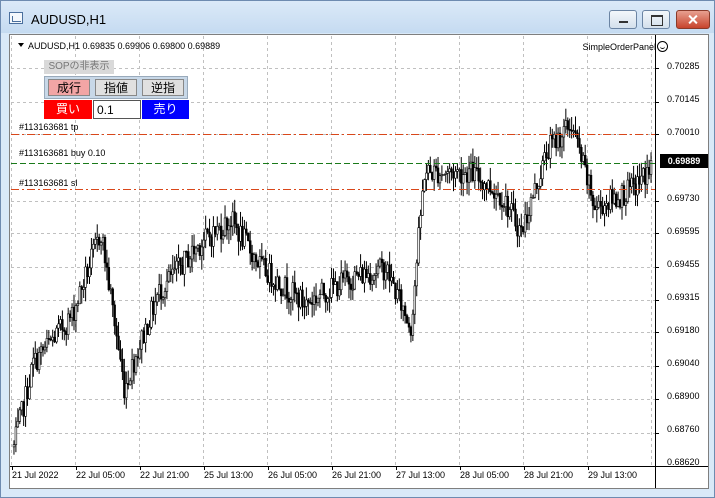 Image resolution: width=715 pixels, height=498 pixels. Describe the element at coordinates (48, 183) in the screenshot. I see `sl-line-label: #113163681 sl` at that location.